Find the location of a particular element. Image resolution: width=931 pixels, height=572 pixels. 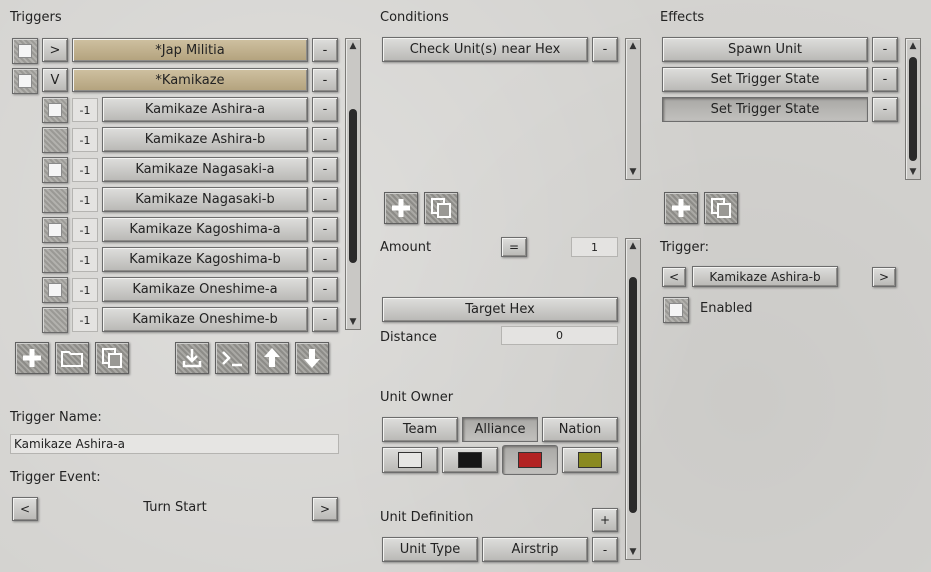

owner-tab-team: Team is located at coordinates (420, 429).